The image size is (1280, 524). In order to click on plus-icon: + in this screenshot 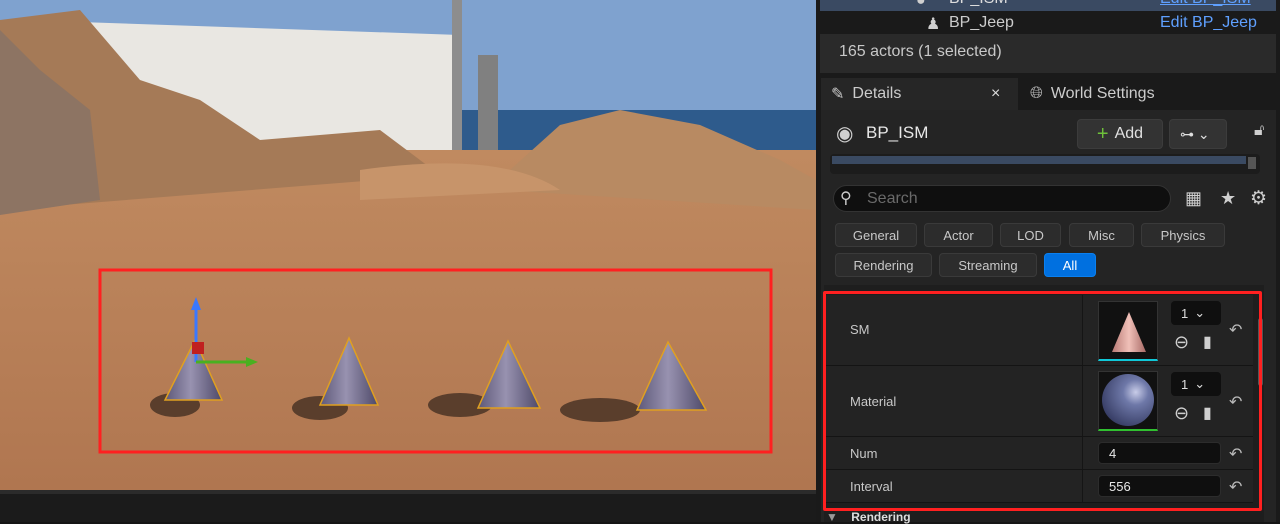, I will do `click(1102, 133)`.